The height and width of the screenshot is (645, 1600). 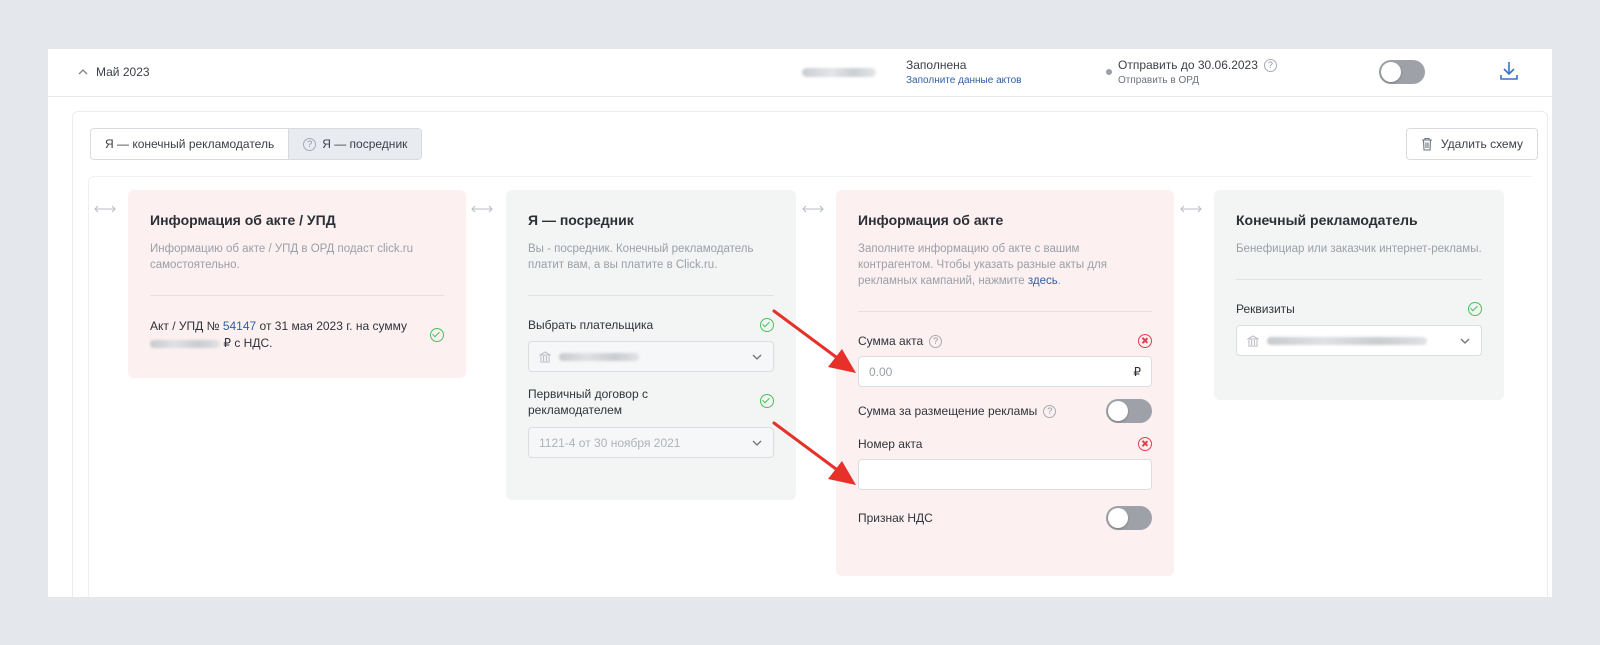 What do you see at coordinates (931, 220) in the screenshot?
I see `card-title: Информация об акте` at bounding box center [931, 220].